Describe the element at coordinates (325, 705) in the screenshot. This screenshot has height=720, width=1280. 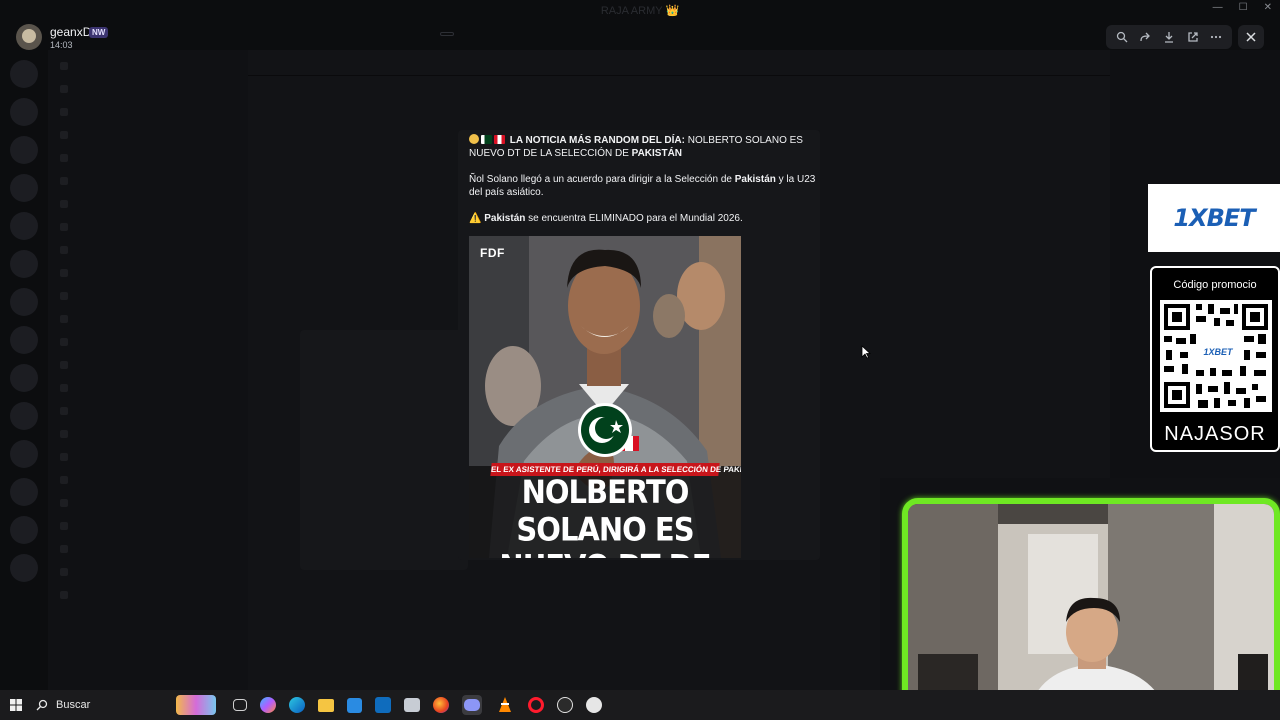
I see `file-explorer-icon` at that location.